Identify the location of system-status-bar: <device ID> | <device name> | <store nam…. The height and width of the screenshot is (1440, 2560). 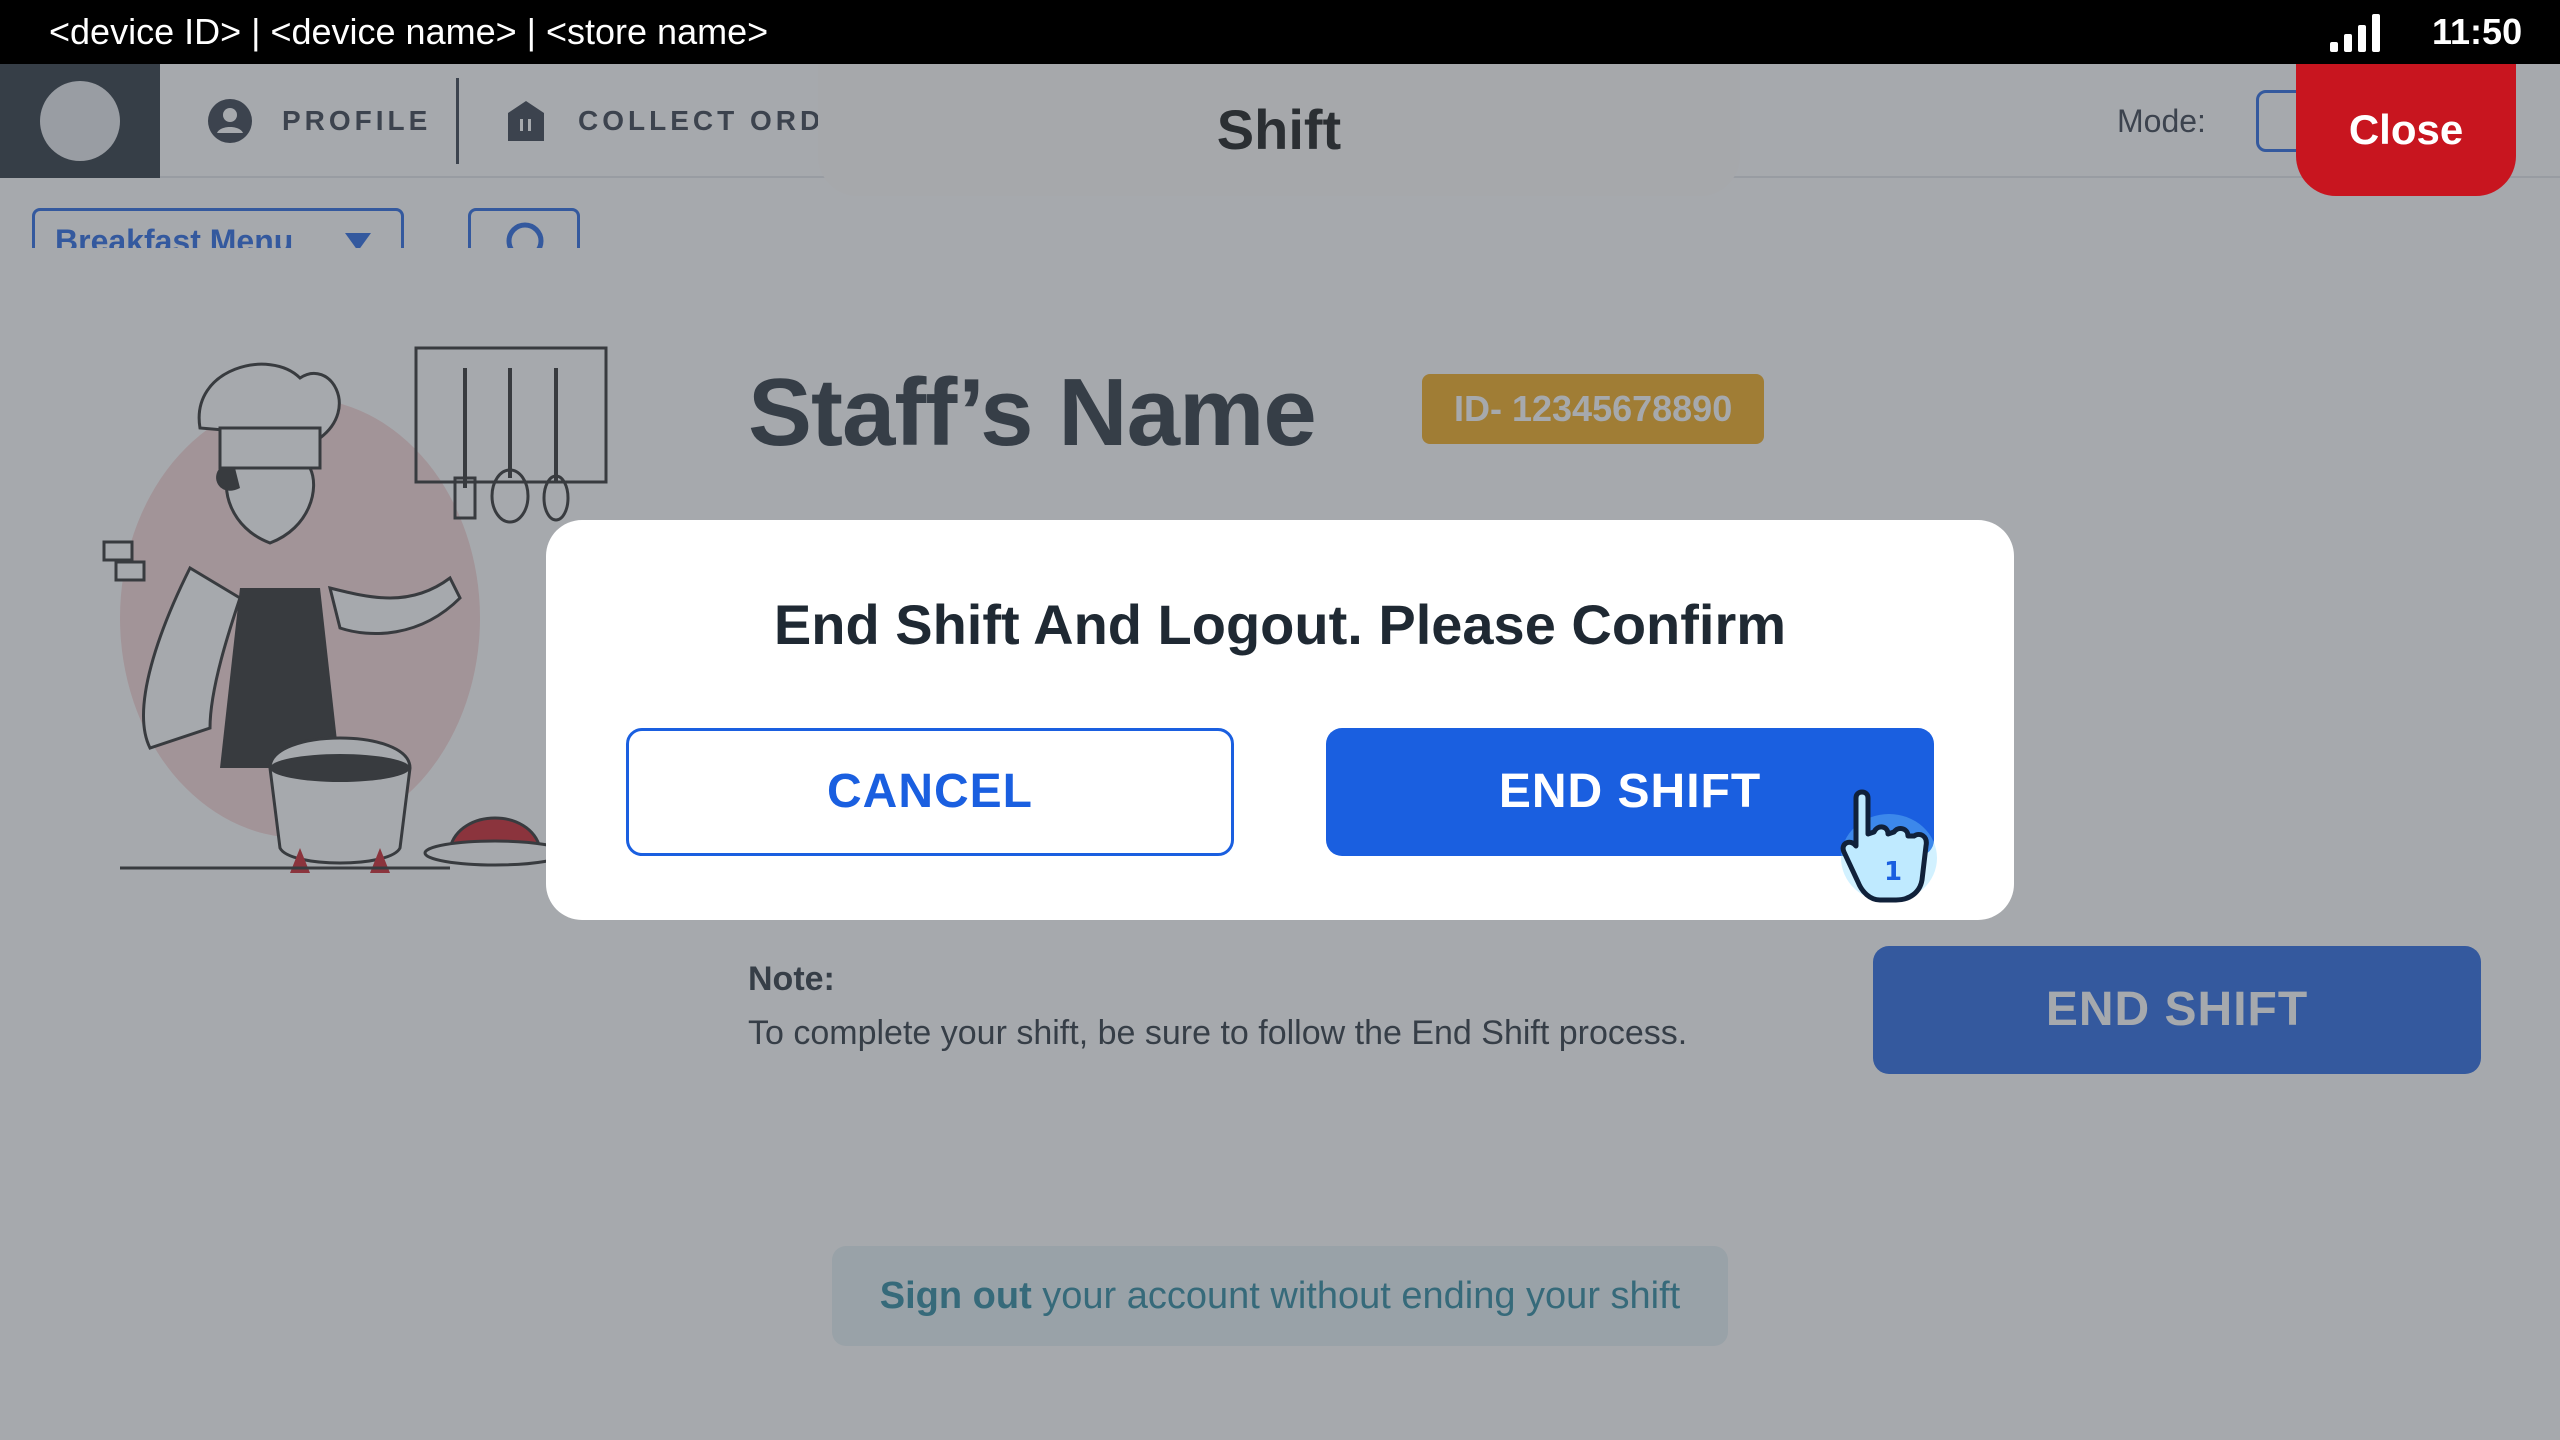
(1280, 32).